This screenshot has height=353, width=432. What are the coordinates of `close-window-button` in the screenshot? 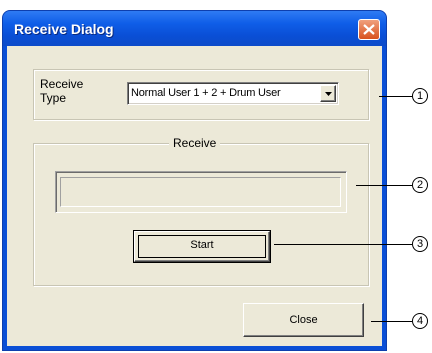 It's located at (369, 29).